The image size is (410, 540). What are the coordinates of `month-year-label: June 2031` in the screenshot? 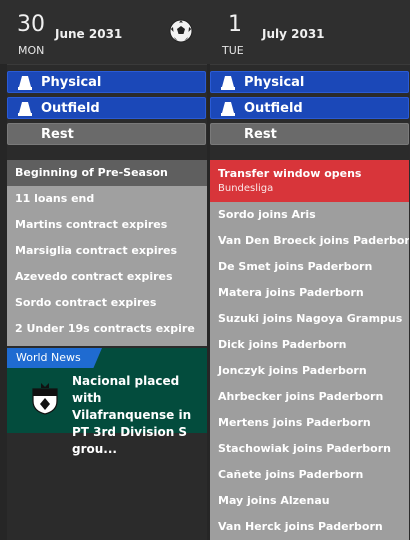 It's located at (89, 34).